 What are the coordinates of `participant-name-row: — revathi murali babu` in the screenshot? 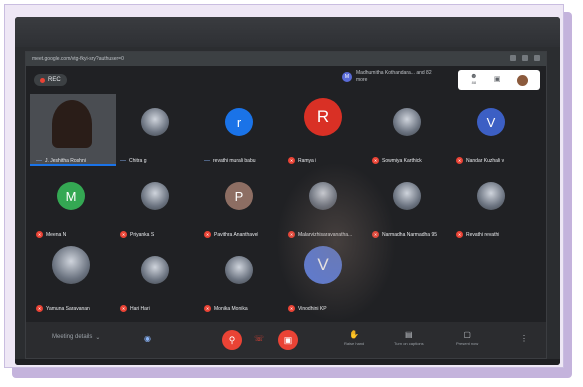 It's located at (230, 161).